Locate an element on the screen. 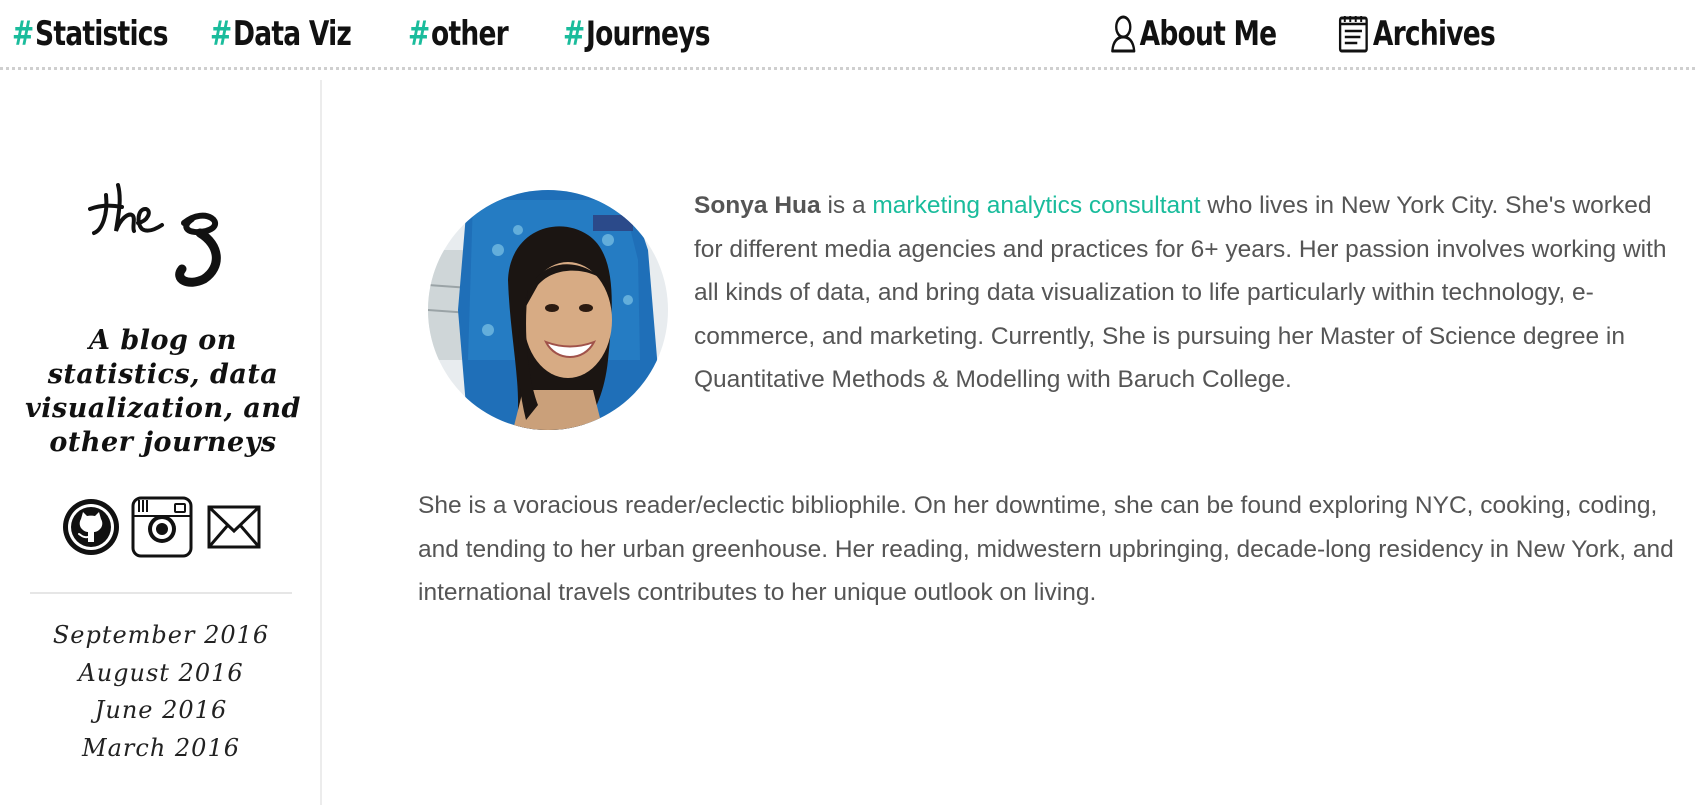 The height and width of the screenshot is (805, 1695). nav-data-viz-label: Data Viz is located at coordinates (292, 34).